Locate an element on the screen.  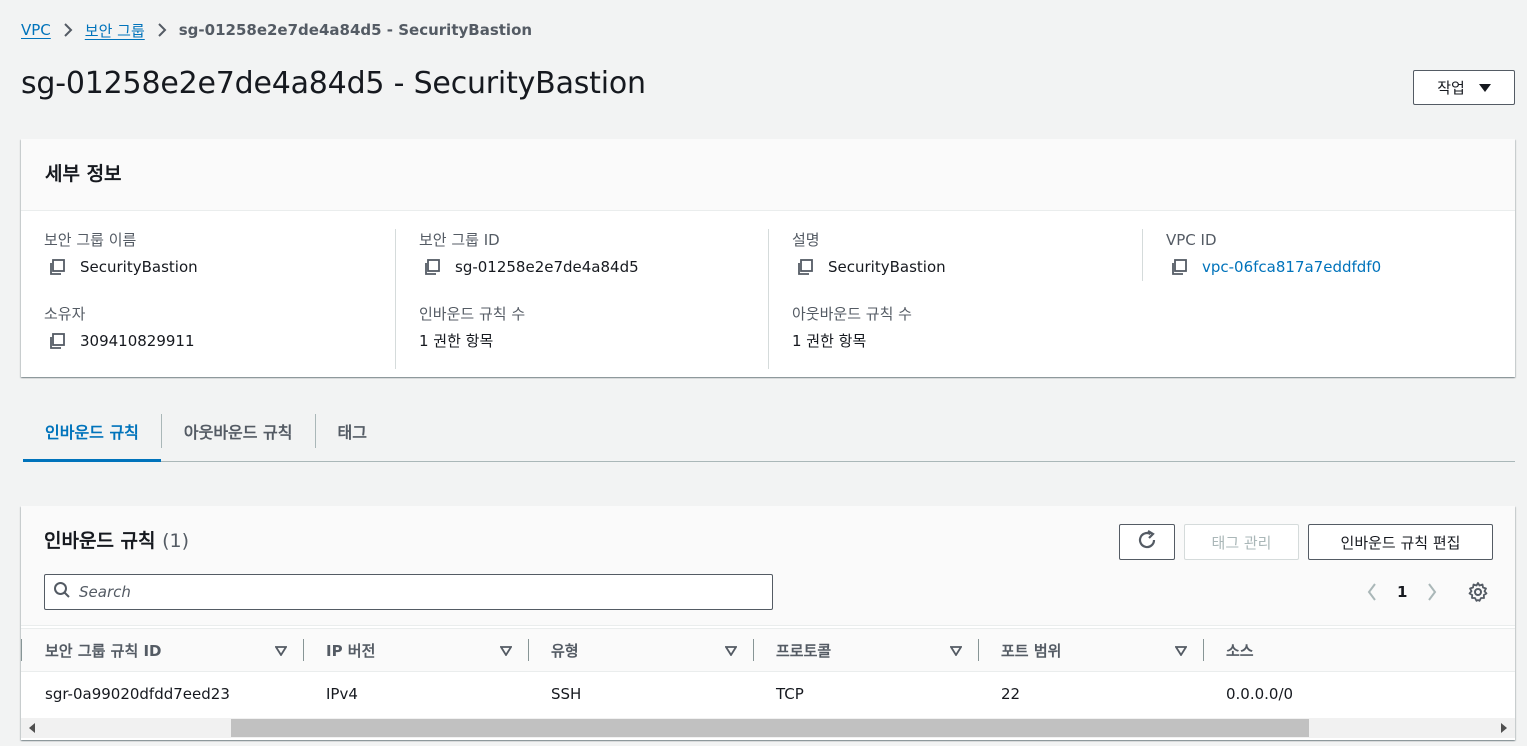
horizontal-scrollbar is located at coordinates (768, 728).